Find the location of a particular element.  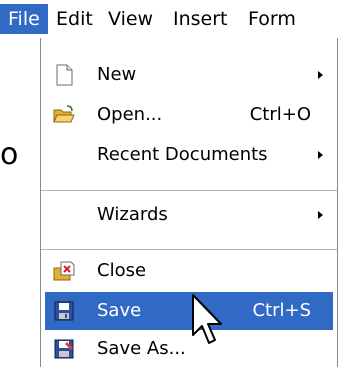

new-document-icon is located at coordinates (64, 75).